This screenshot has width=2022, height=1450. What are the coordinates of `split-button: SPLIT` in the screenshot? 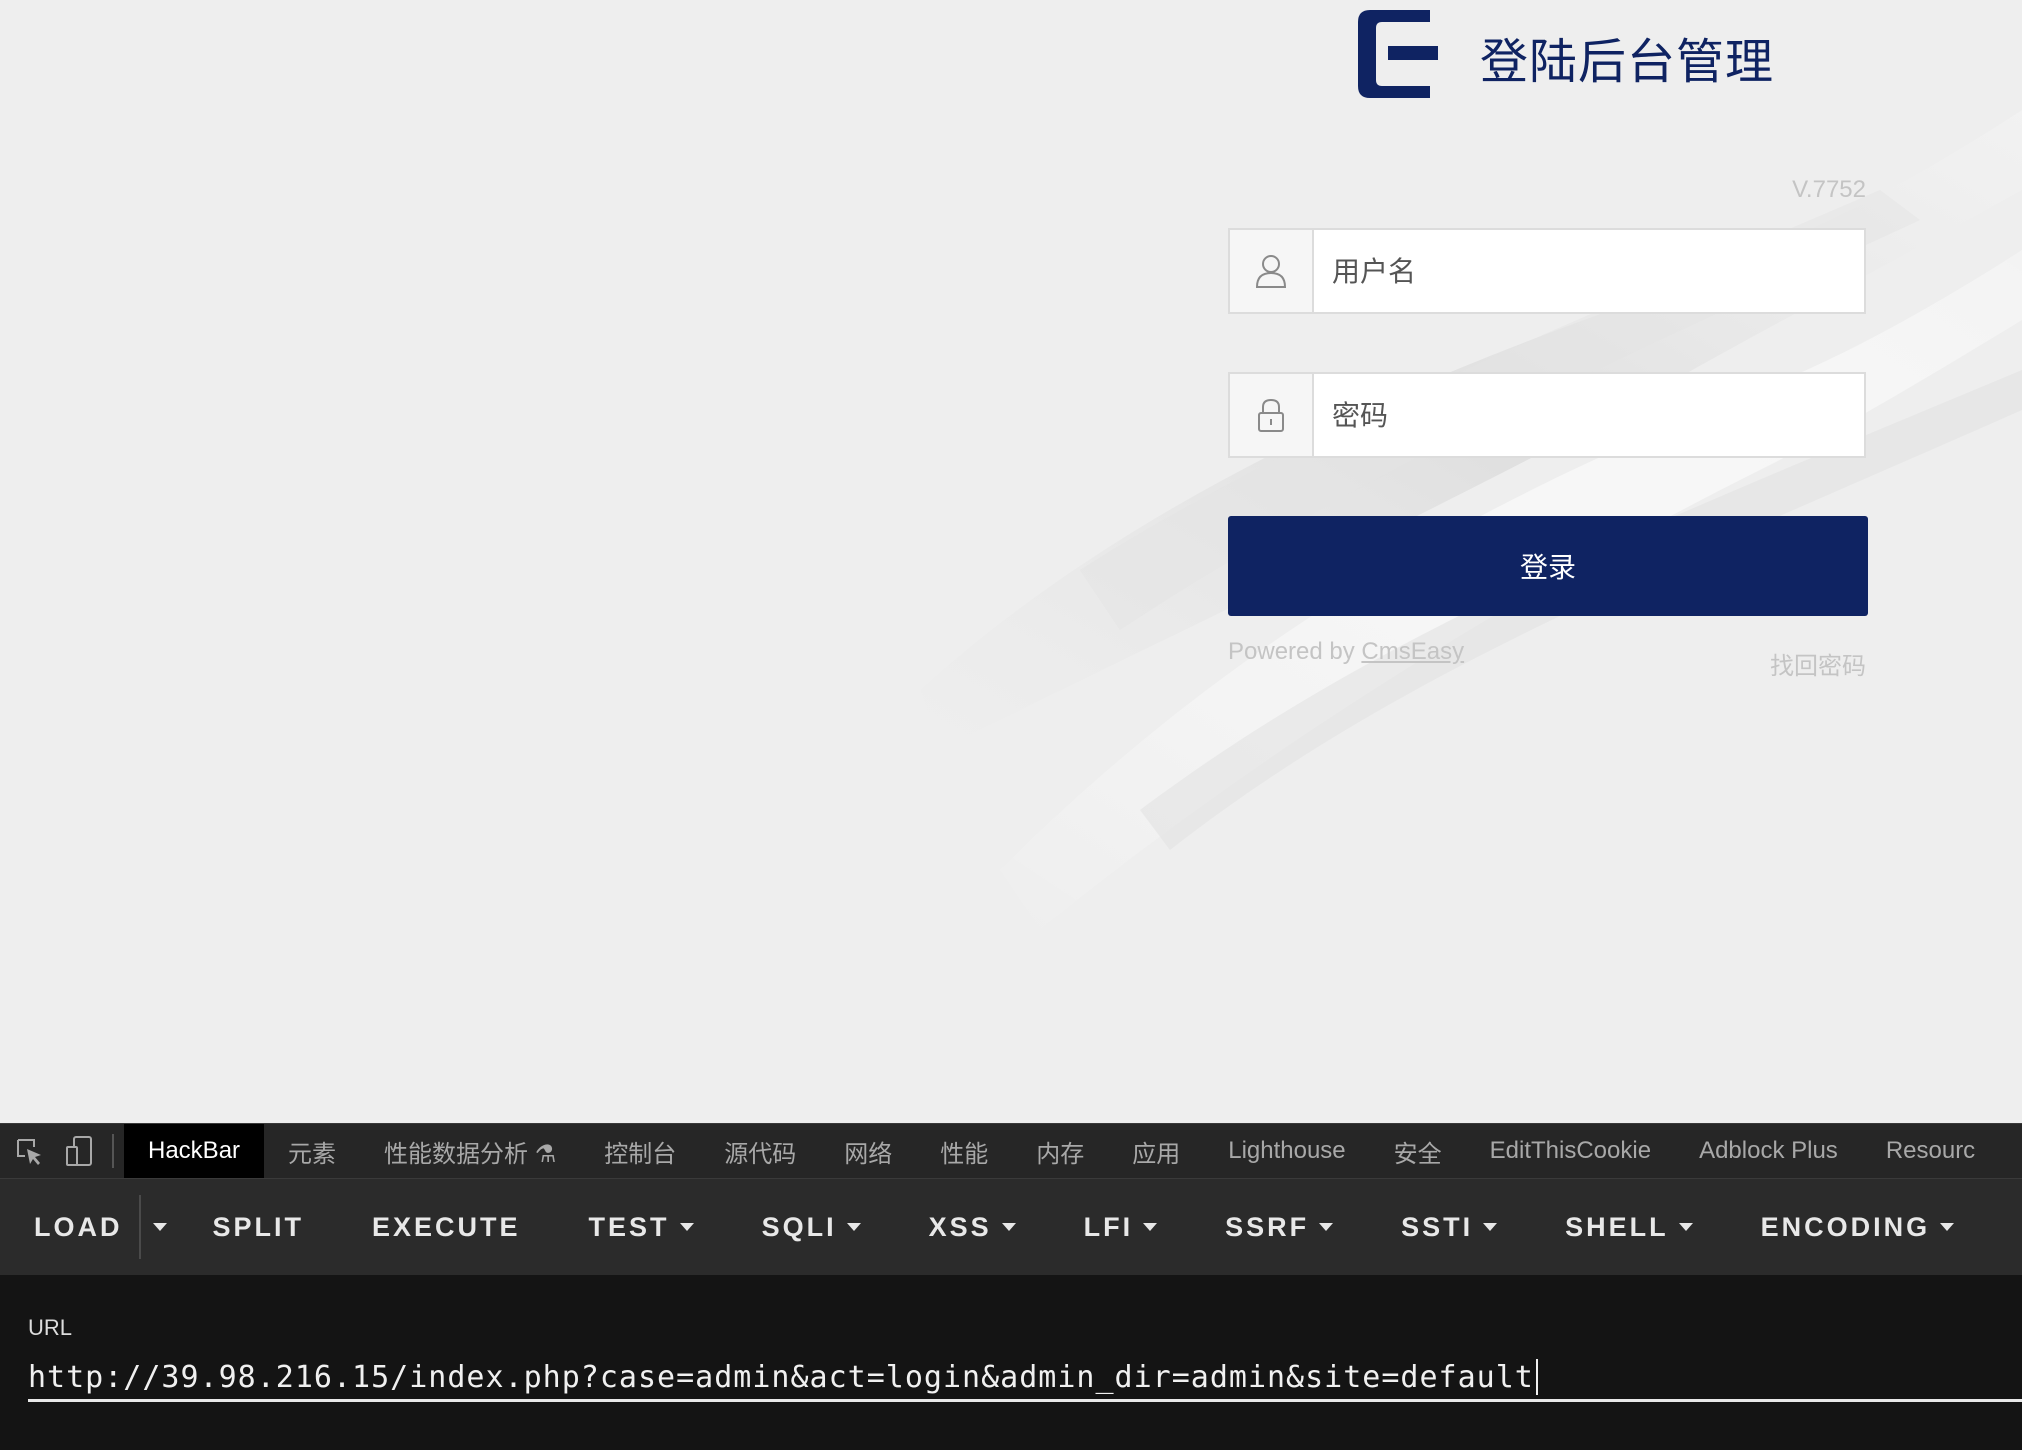 It's located at (259, 1227).